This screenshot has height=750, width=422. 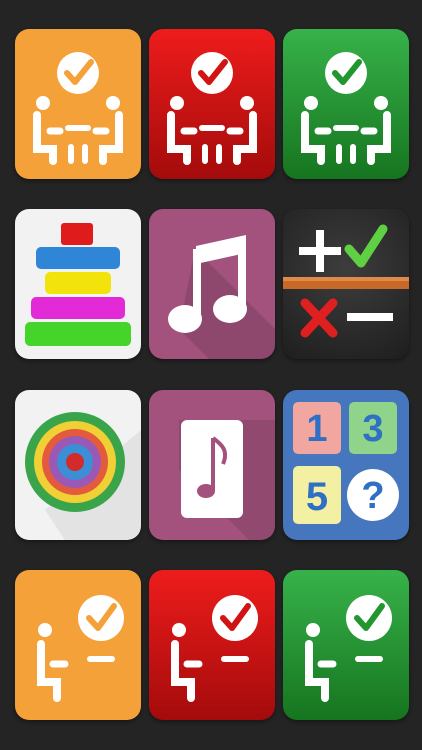 I want to click on app-tile-stacking-rings, so click(x=78, y=284).